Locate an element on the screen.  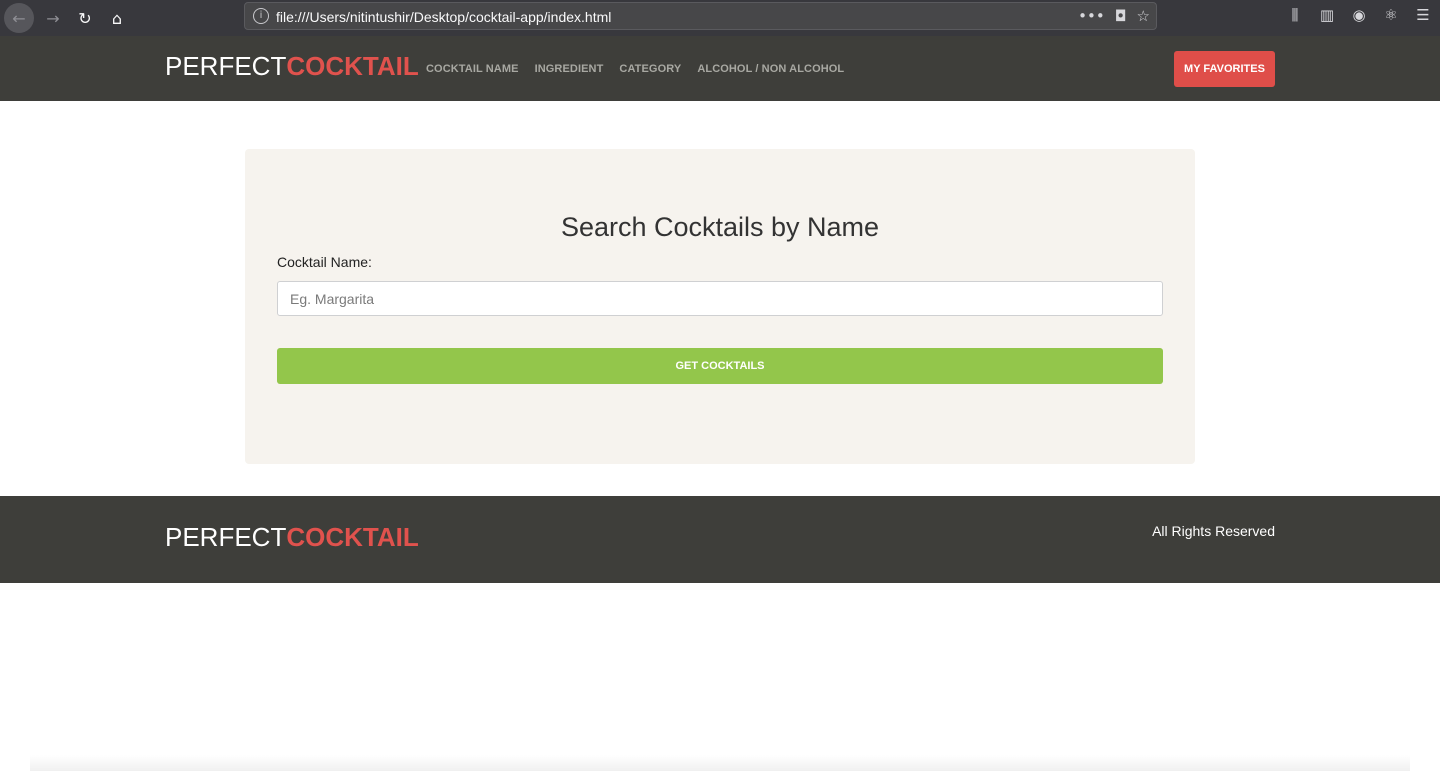
logo-part-perfect: PERFECT is located at coordinates (226, 66).